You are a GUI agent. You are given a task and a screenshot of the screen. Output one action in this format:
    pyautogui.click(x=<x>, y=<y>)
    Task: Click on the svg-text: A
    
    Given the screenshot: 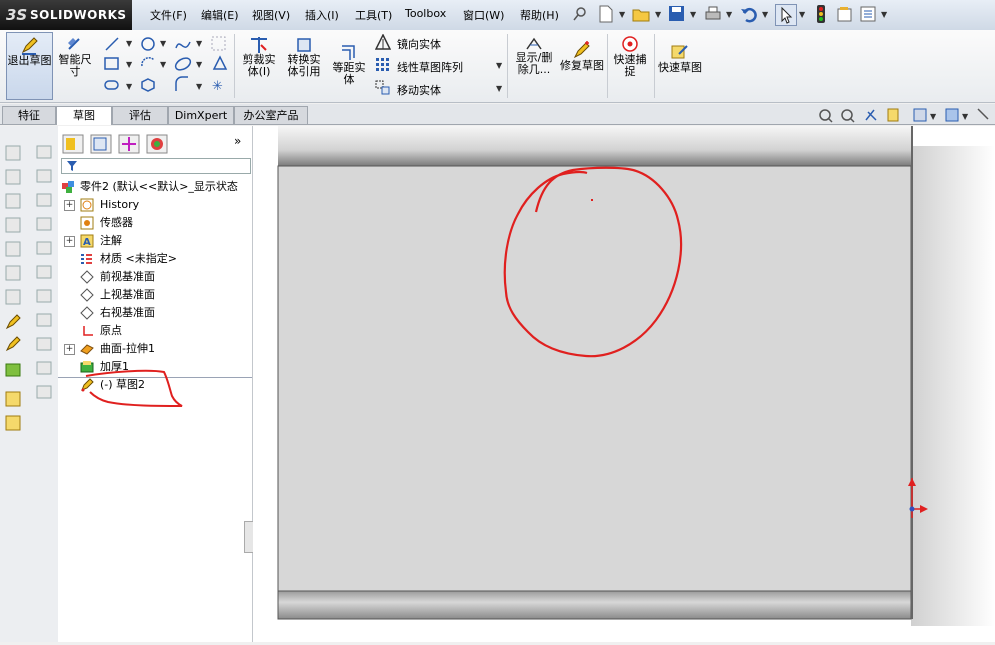 What is the action you would take?
    pyautogui.click(x=87, y=242)
    